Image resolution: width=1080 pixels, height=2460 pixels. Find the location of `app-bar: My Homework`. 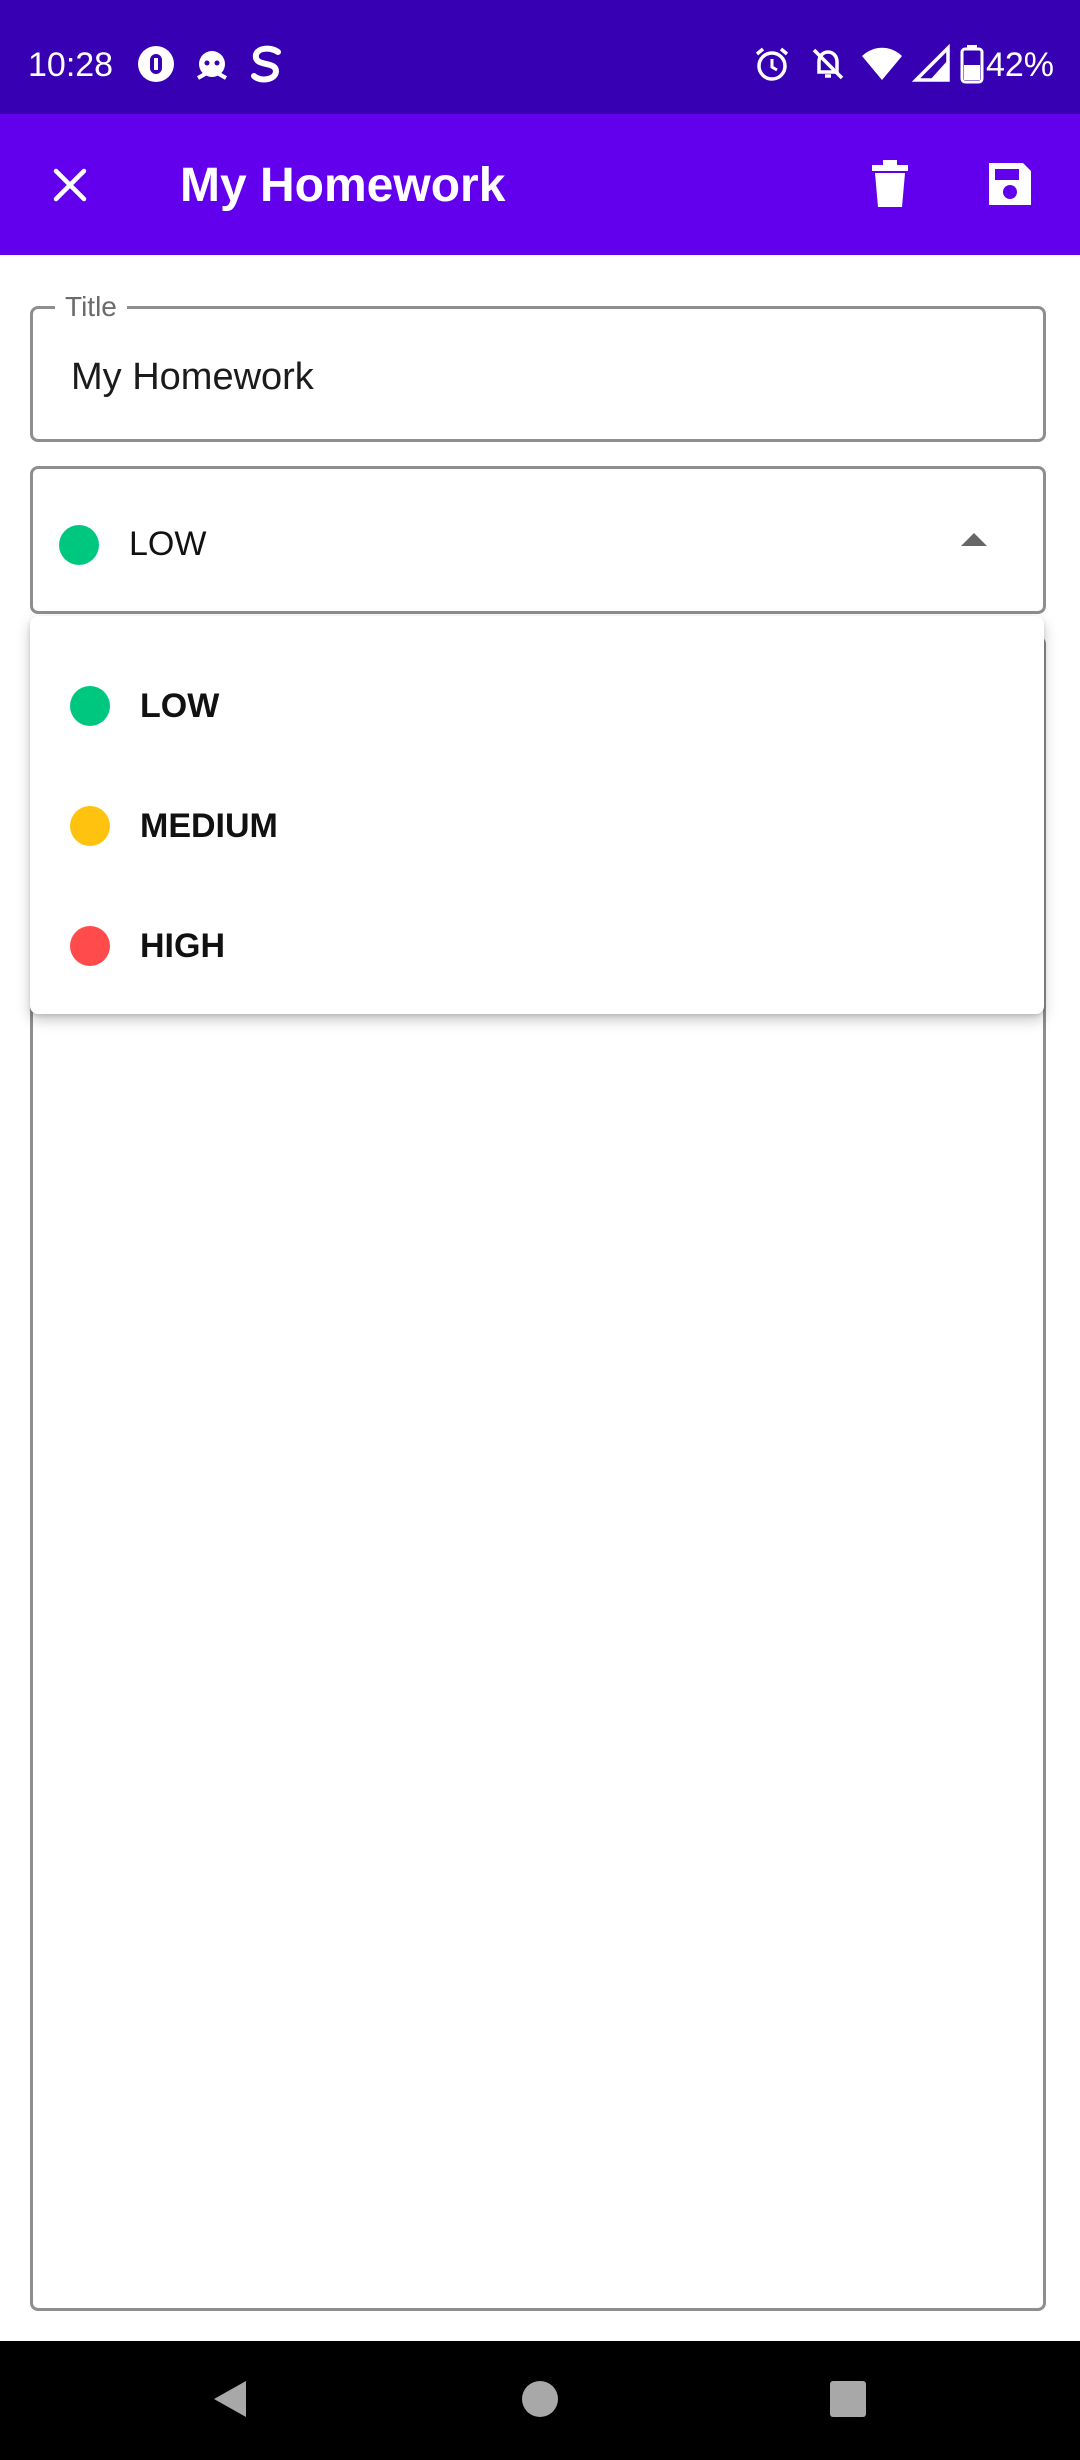

app-bar: My Homework is located at coordinates (540, 184).